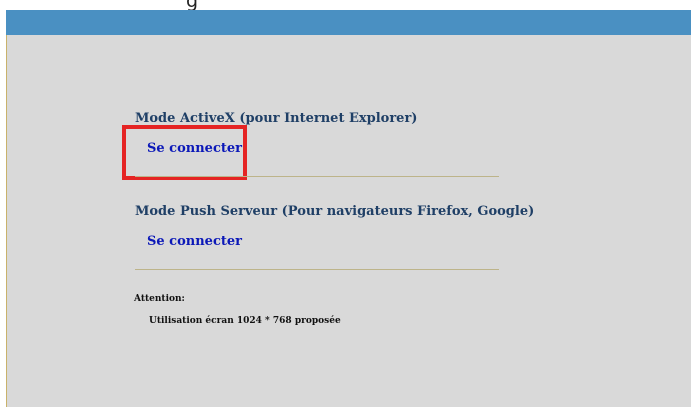 The height and width of the screenshot is (407, 691). What do you see at coordinates (194, 242) in the screenshot?
I see `pushserver-connect-link: Se connecter` at bounding box center [194, 242].